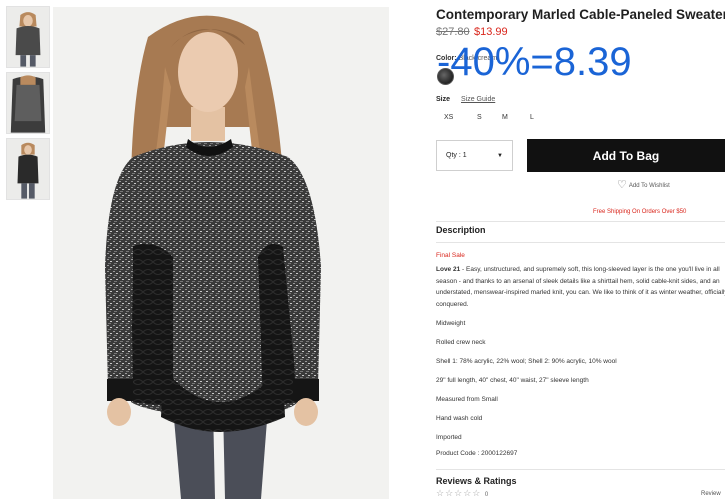 This screenshot has width=725, height=499. What do you see at coordinates (478, 99) in the screenshot?
I see `size-guide-link: Size Guide` at bounding box center [478, 99].